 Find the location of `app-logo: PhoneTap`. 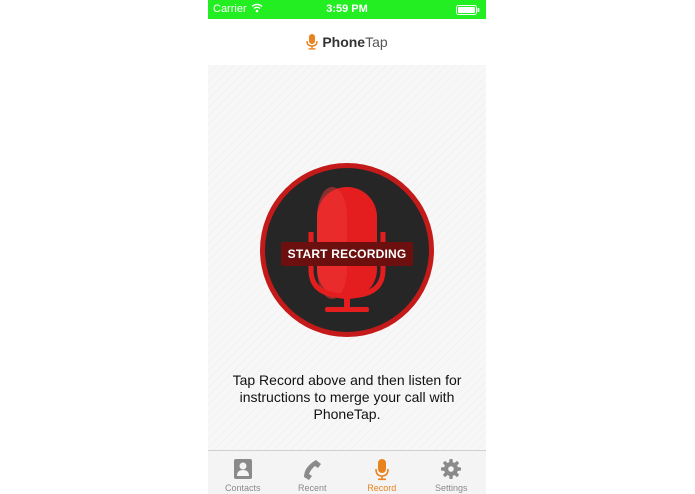

app-logo: PhoneTap is located at coordinates (347, 43).